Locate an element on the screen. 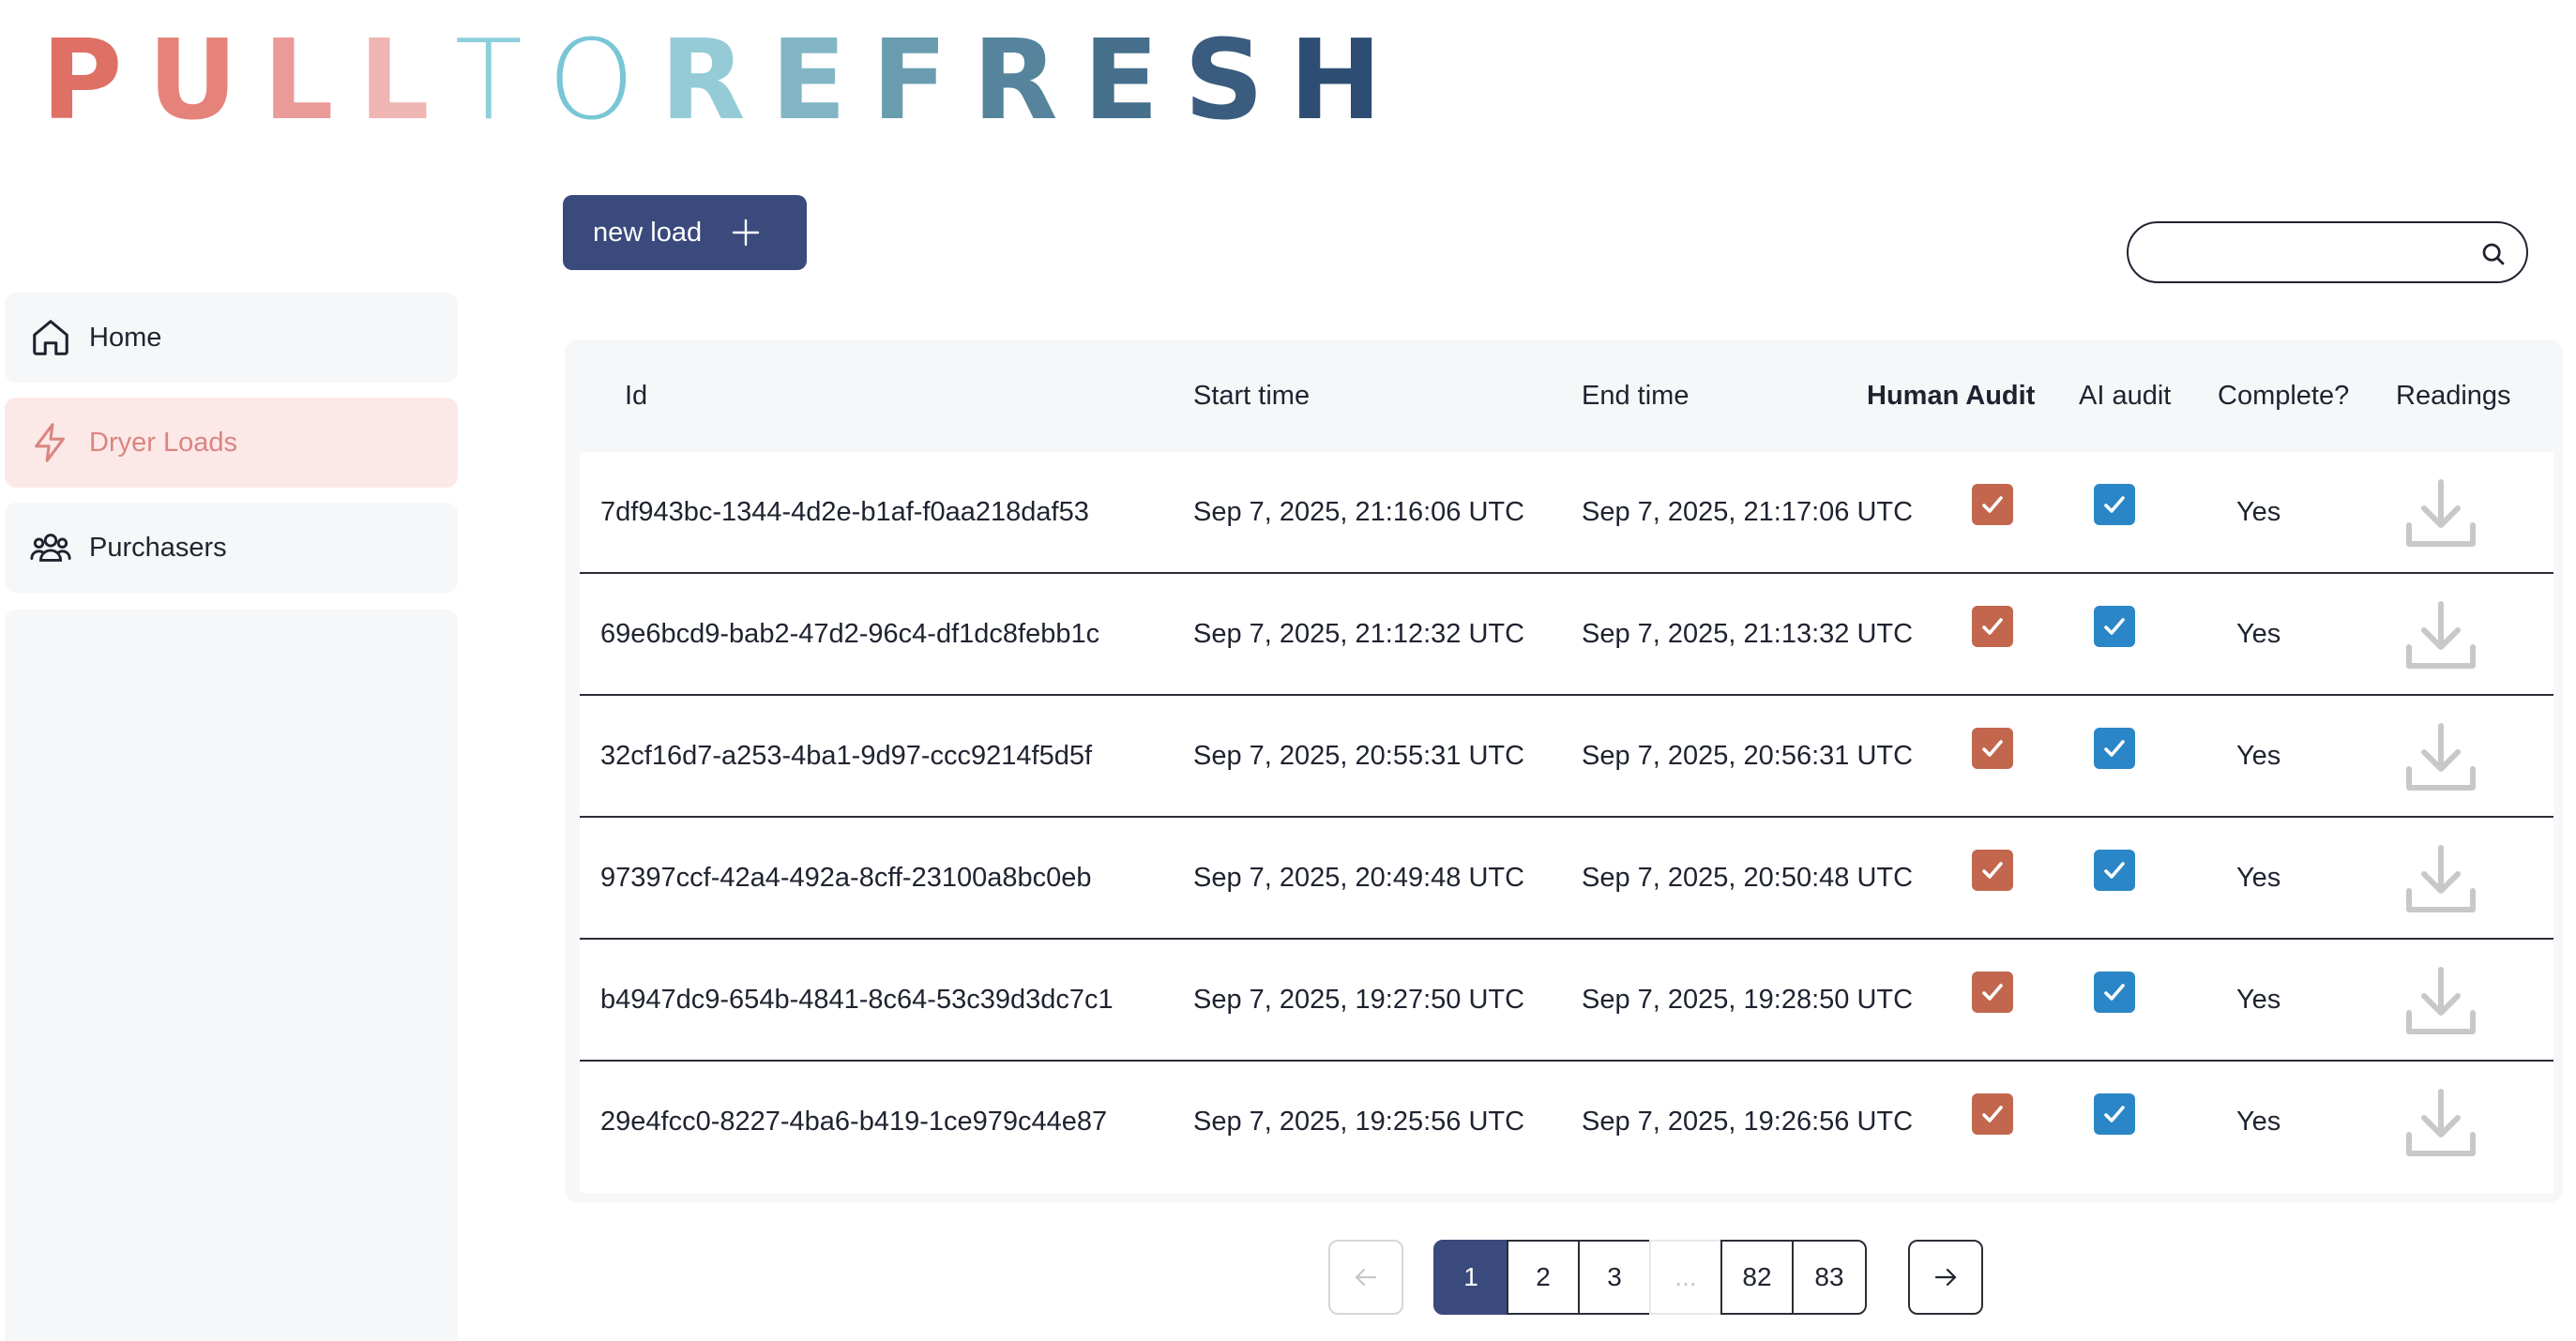  prev-page-button is located at coordinates (1365, 1278).